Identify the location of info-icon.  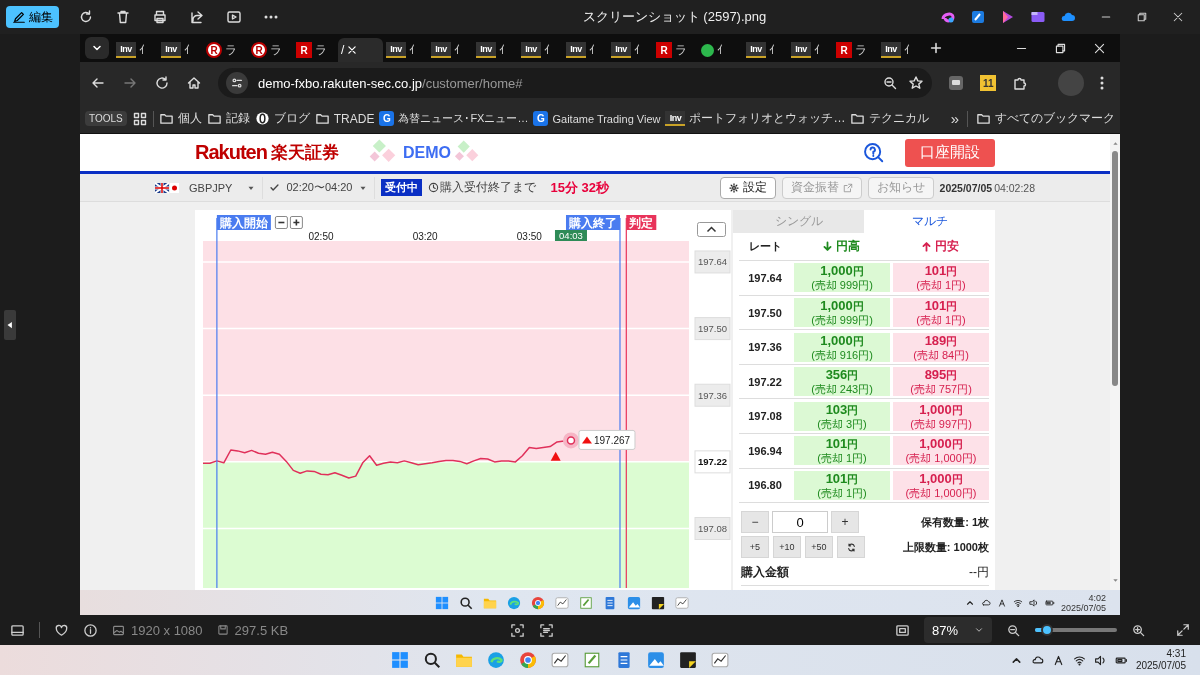
(90, 630).